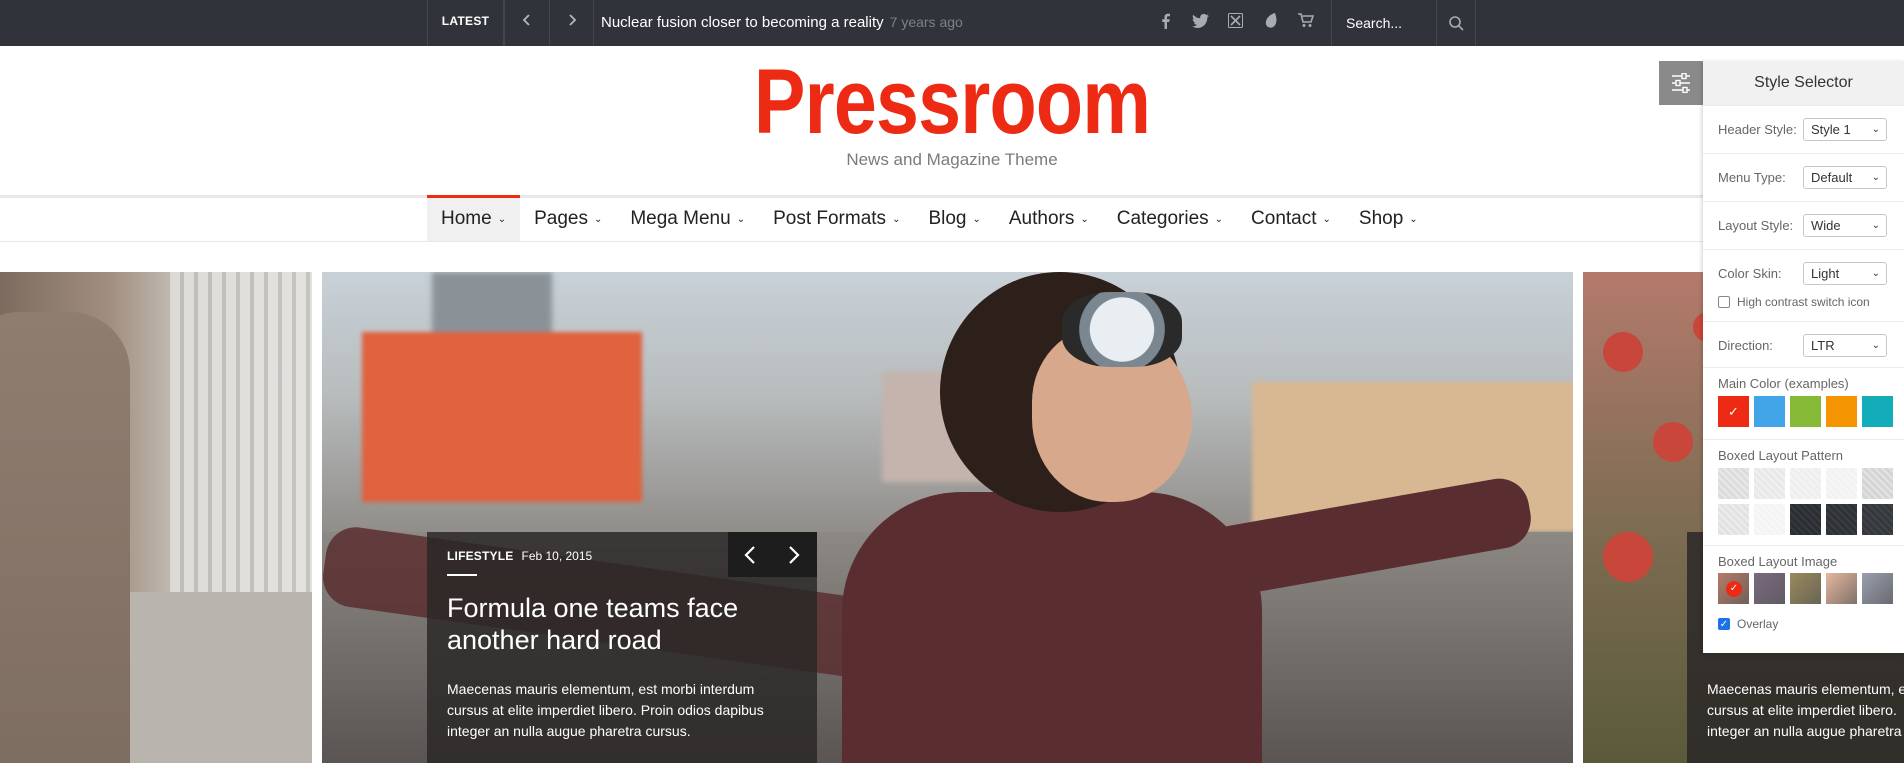 The image size is (1904, 763). What do you see at coordinates (687, 218) in the screenshot?
I see `menu-item-mega-menu: Mega Menu ⌄` at bounding box center [687, 218].